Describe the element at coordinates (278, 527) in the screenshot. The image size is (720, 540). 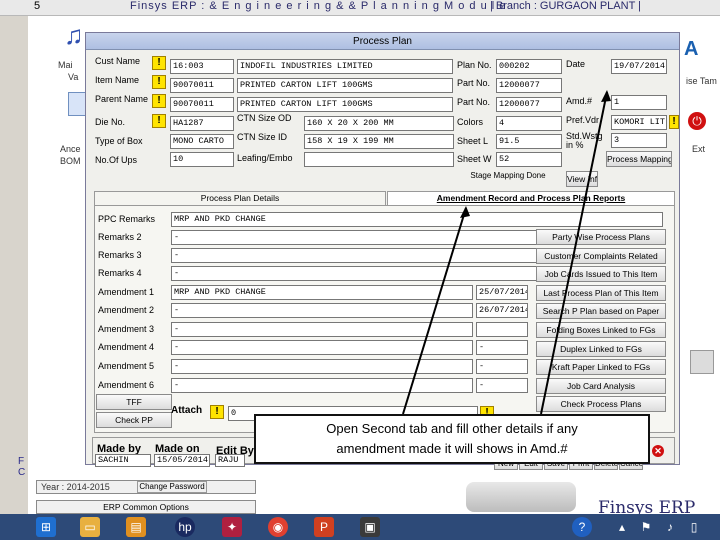
I see `chrome-icon: ◉` at that location.